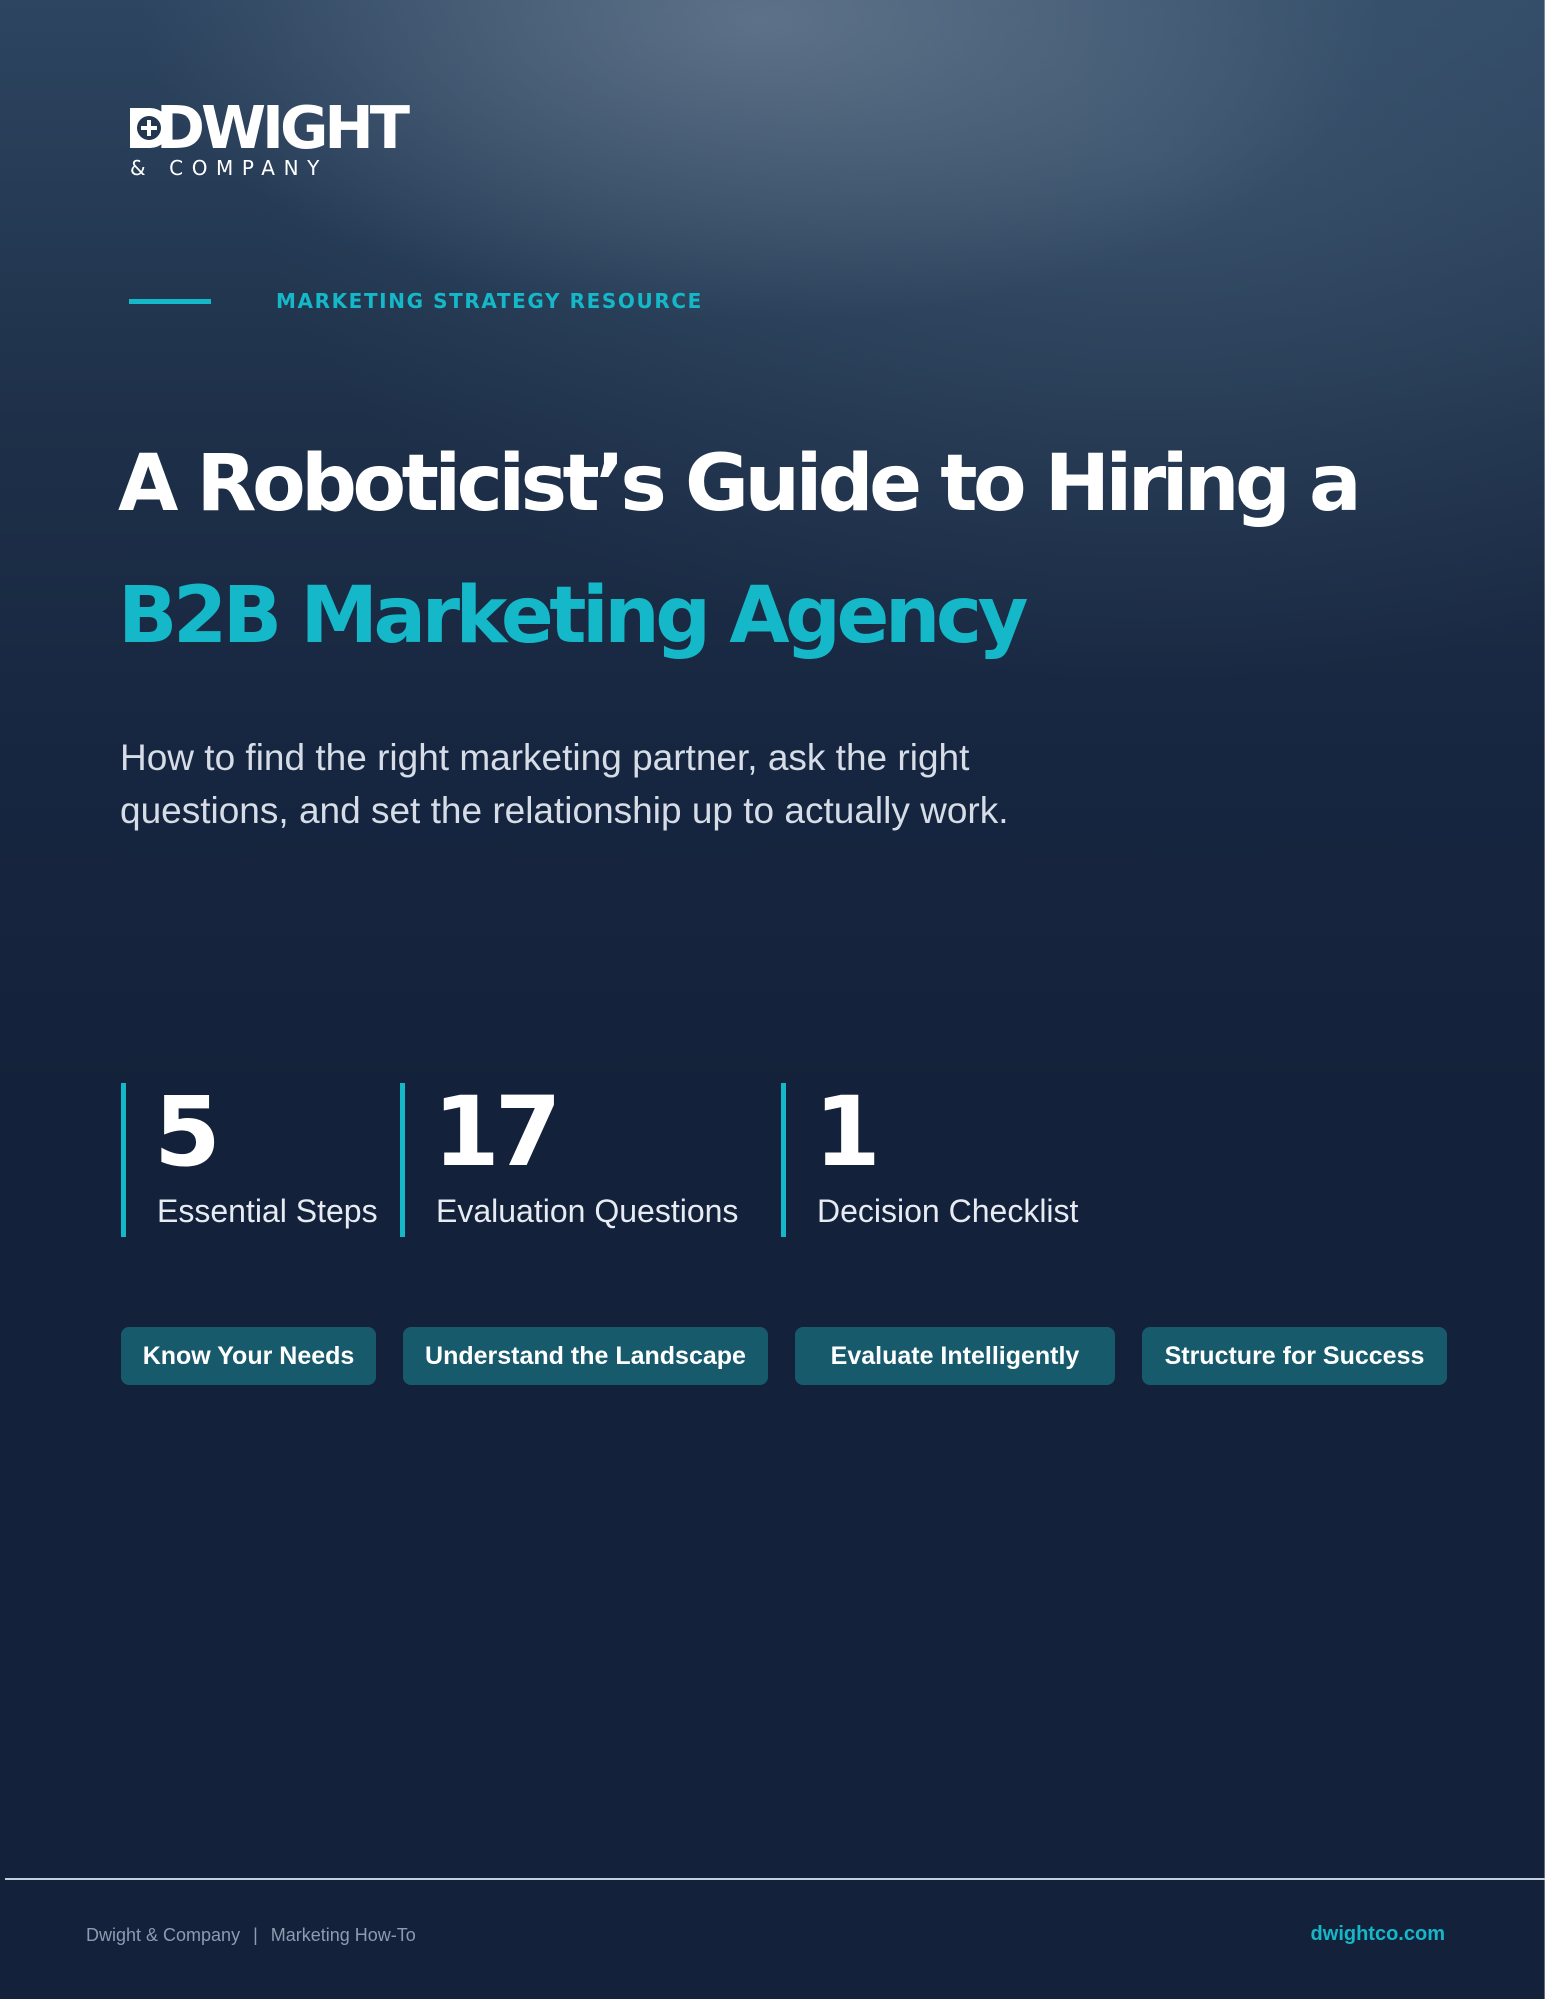 This screenshot has width=1545, height=1999. I want to click on eyebrow-rule, so click(170, 301).